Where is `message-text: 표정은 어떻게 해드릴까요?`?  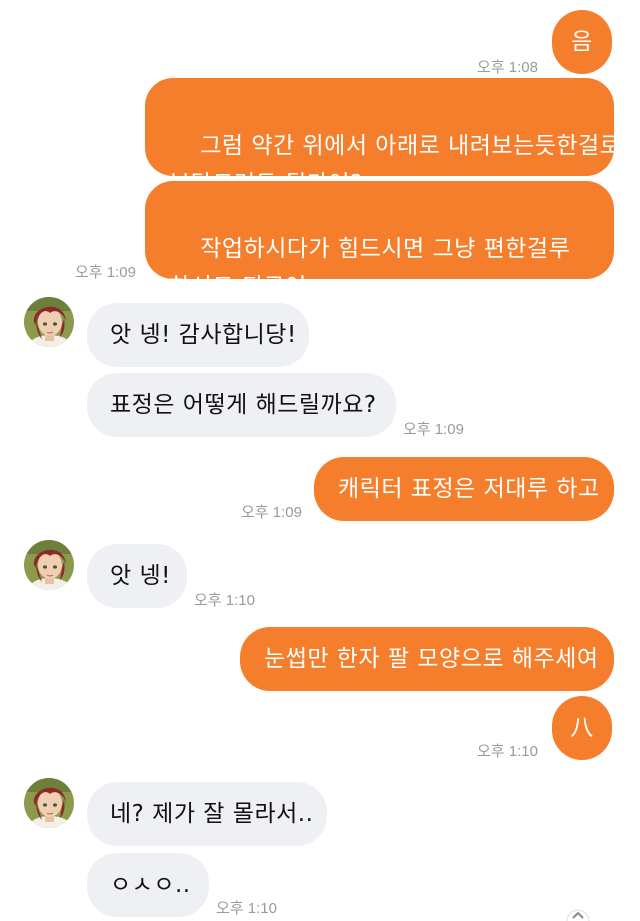 message-text: 표정은 어떻게 해드릴까요? is located at coordinates (243, 405).